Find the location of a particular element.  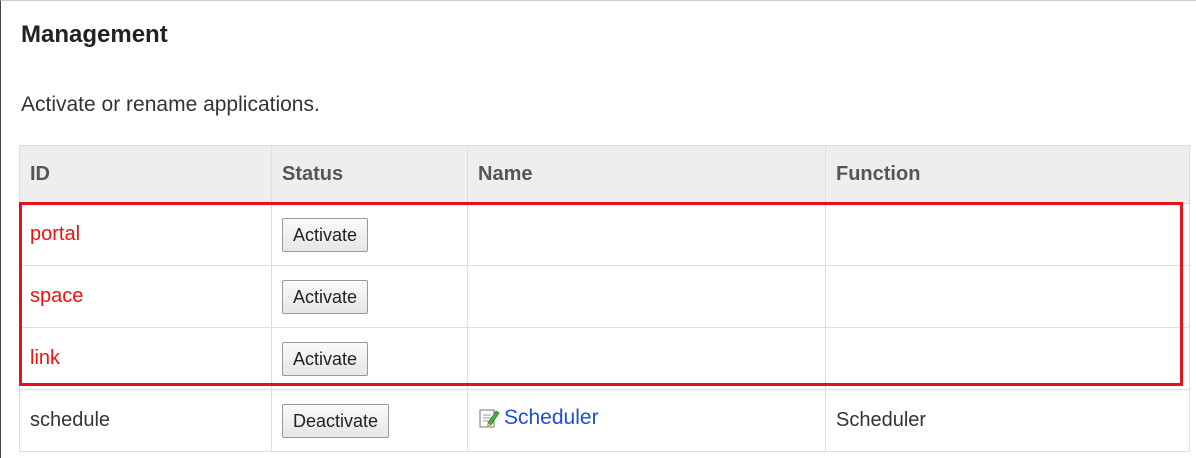

edit-icon is located at coordinates (489, 418).